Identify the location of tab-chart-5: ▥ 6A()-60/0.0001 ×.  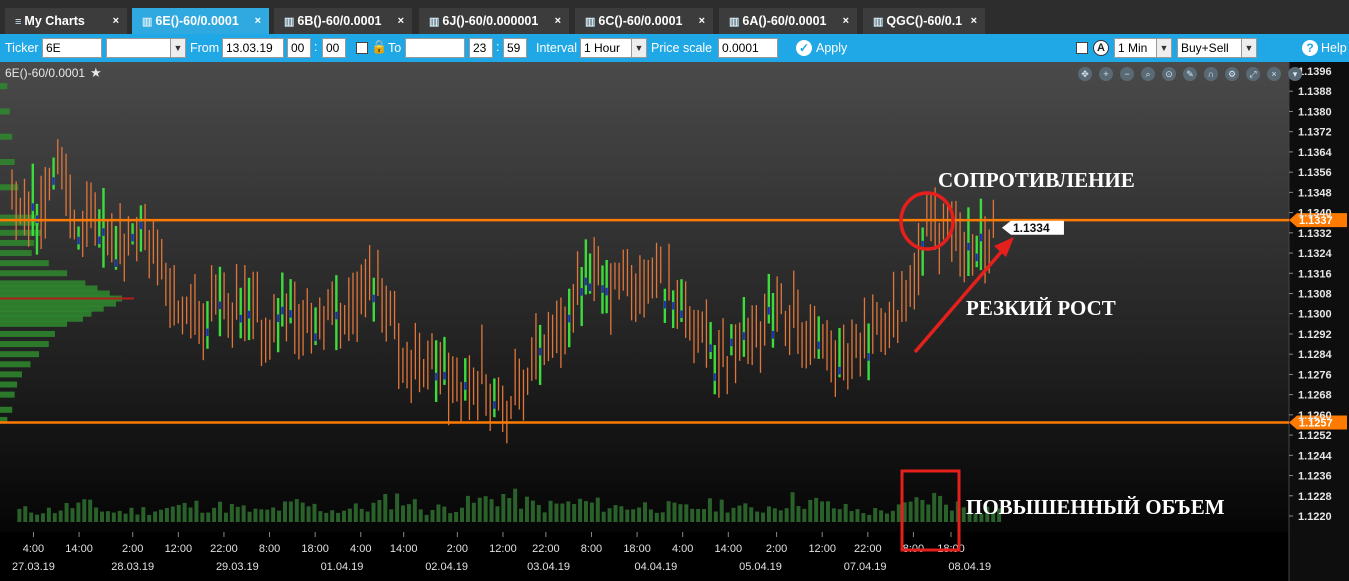
(788, 21).